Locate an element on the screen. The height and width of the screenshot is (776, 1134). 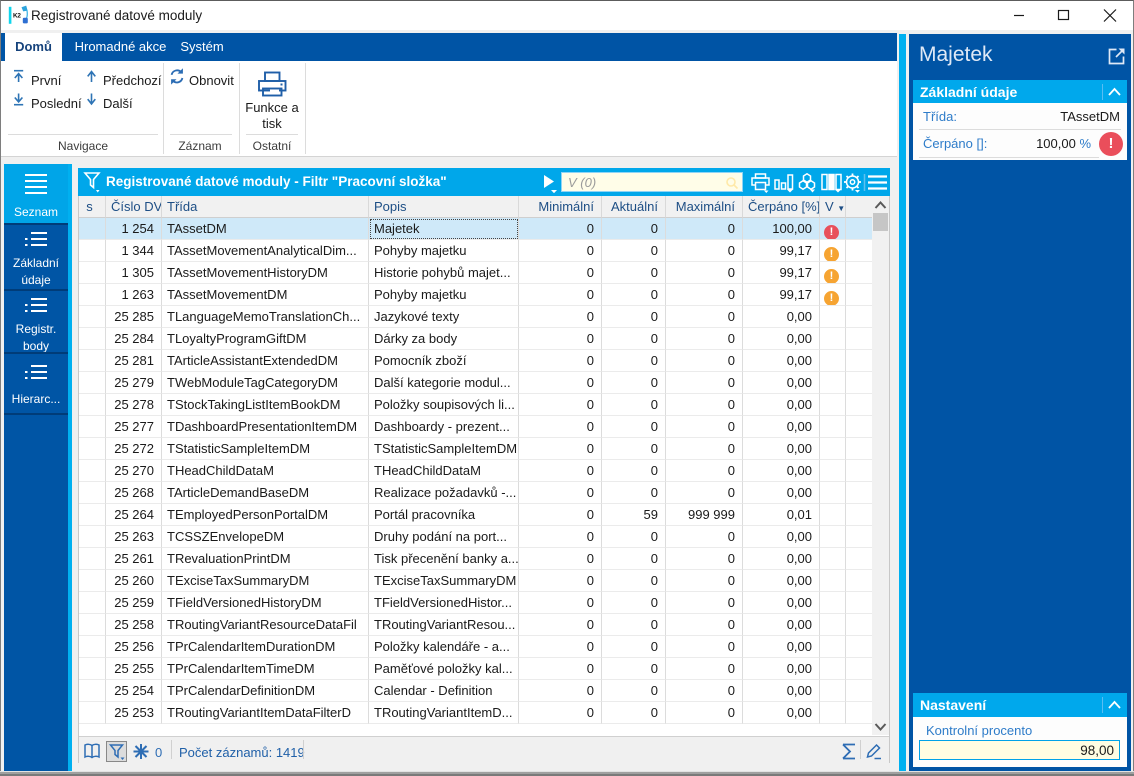
svg-text: K2 is located at coordinates (17, 16).